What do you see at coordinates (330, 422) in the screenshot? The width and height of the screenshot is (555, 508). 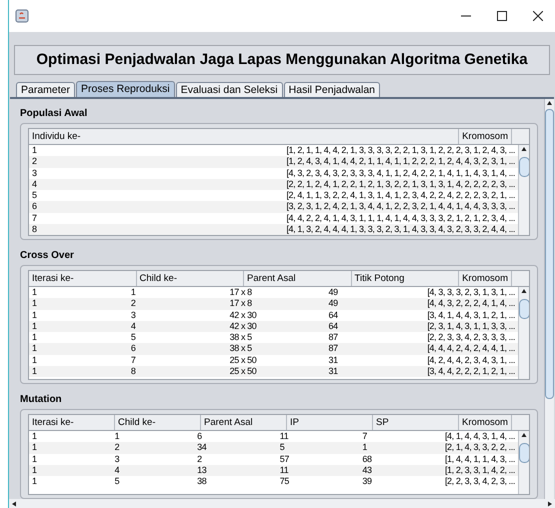 I see `column-header: IP` at bounding box center [330, 422].